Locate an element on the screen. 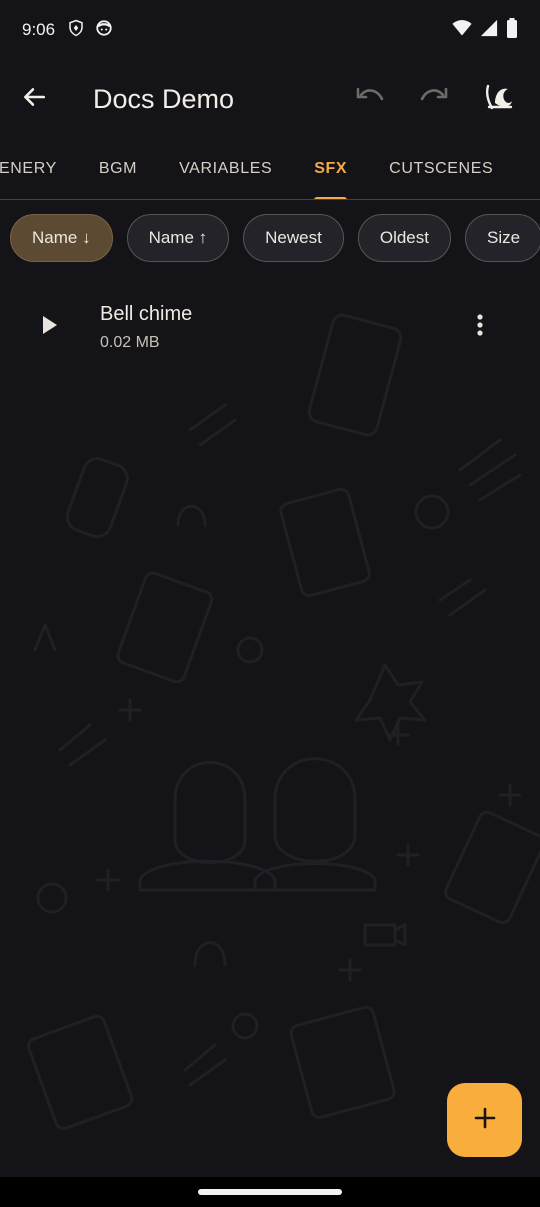 Image resolution: width=540 pixels, height=1207 pixels. undo-button is located at coordinates (370, 99).